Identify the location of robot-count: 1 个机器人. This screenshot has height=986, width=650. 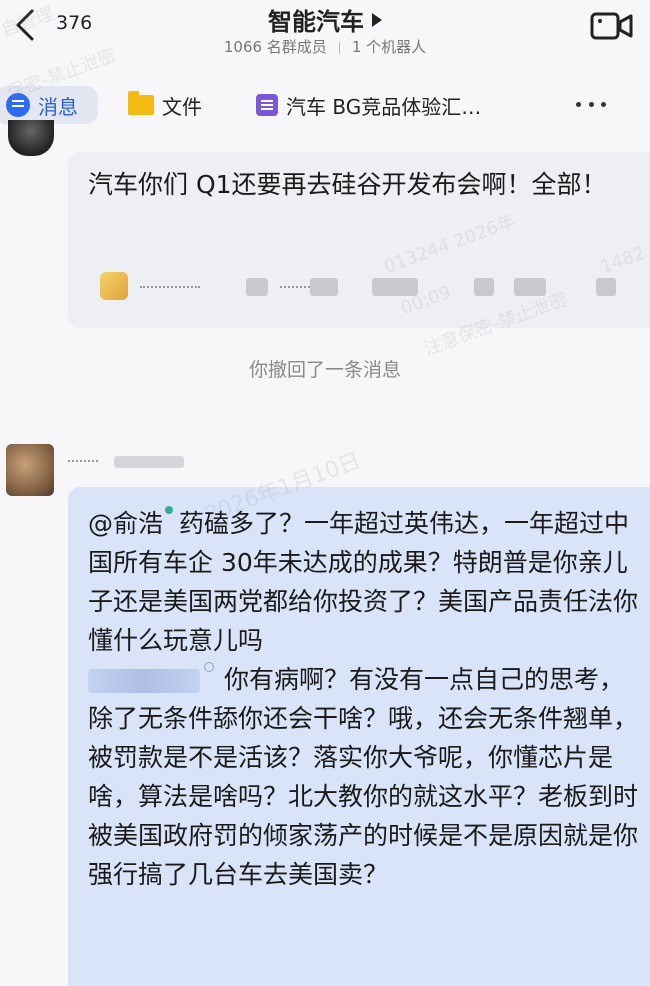
(389, 47).